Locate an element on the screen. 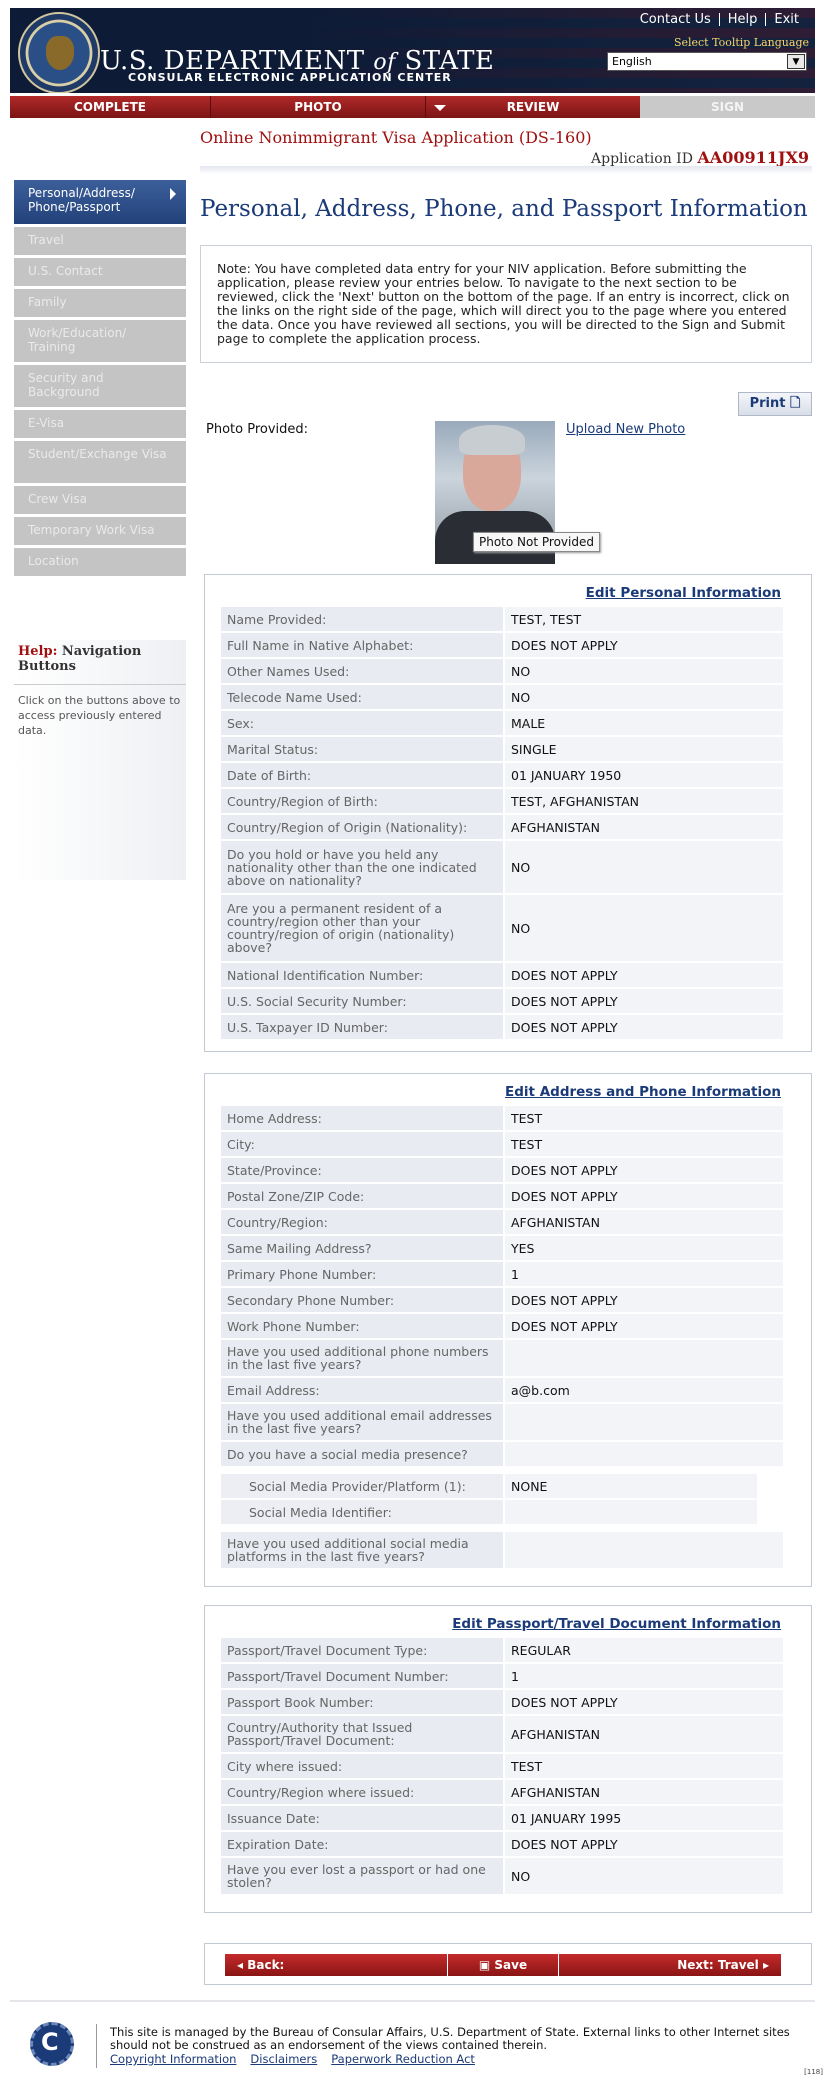 Image resolution: width=825 pixels, height=2080 pixels. review-row: City where issued: TEST is located at coordinates (502, 1767).